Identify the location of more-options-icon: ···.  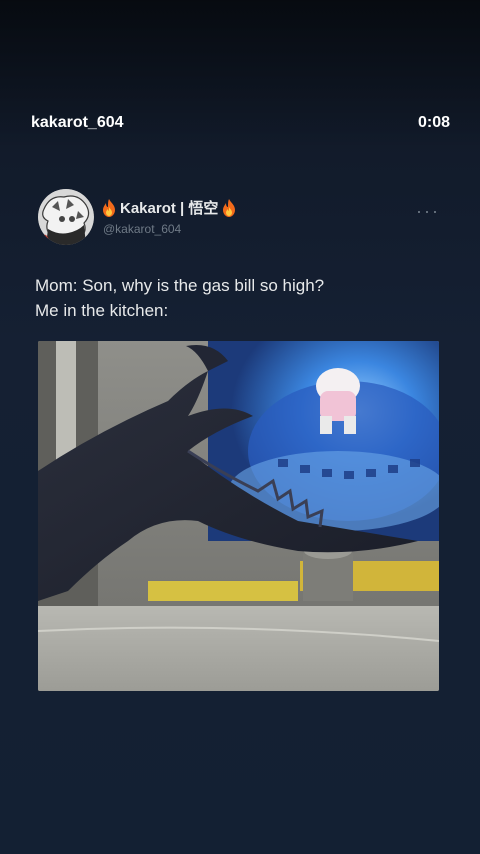
(428, 211).